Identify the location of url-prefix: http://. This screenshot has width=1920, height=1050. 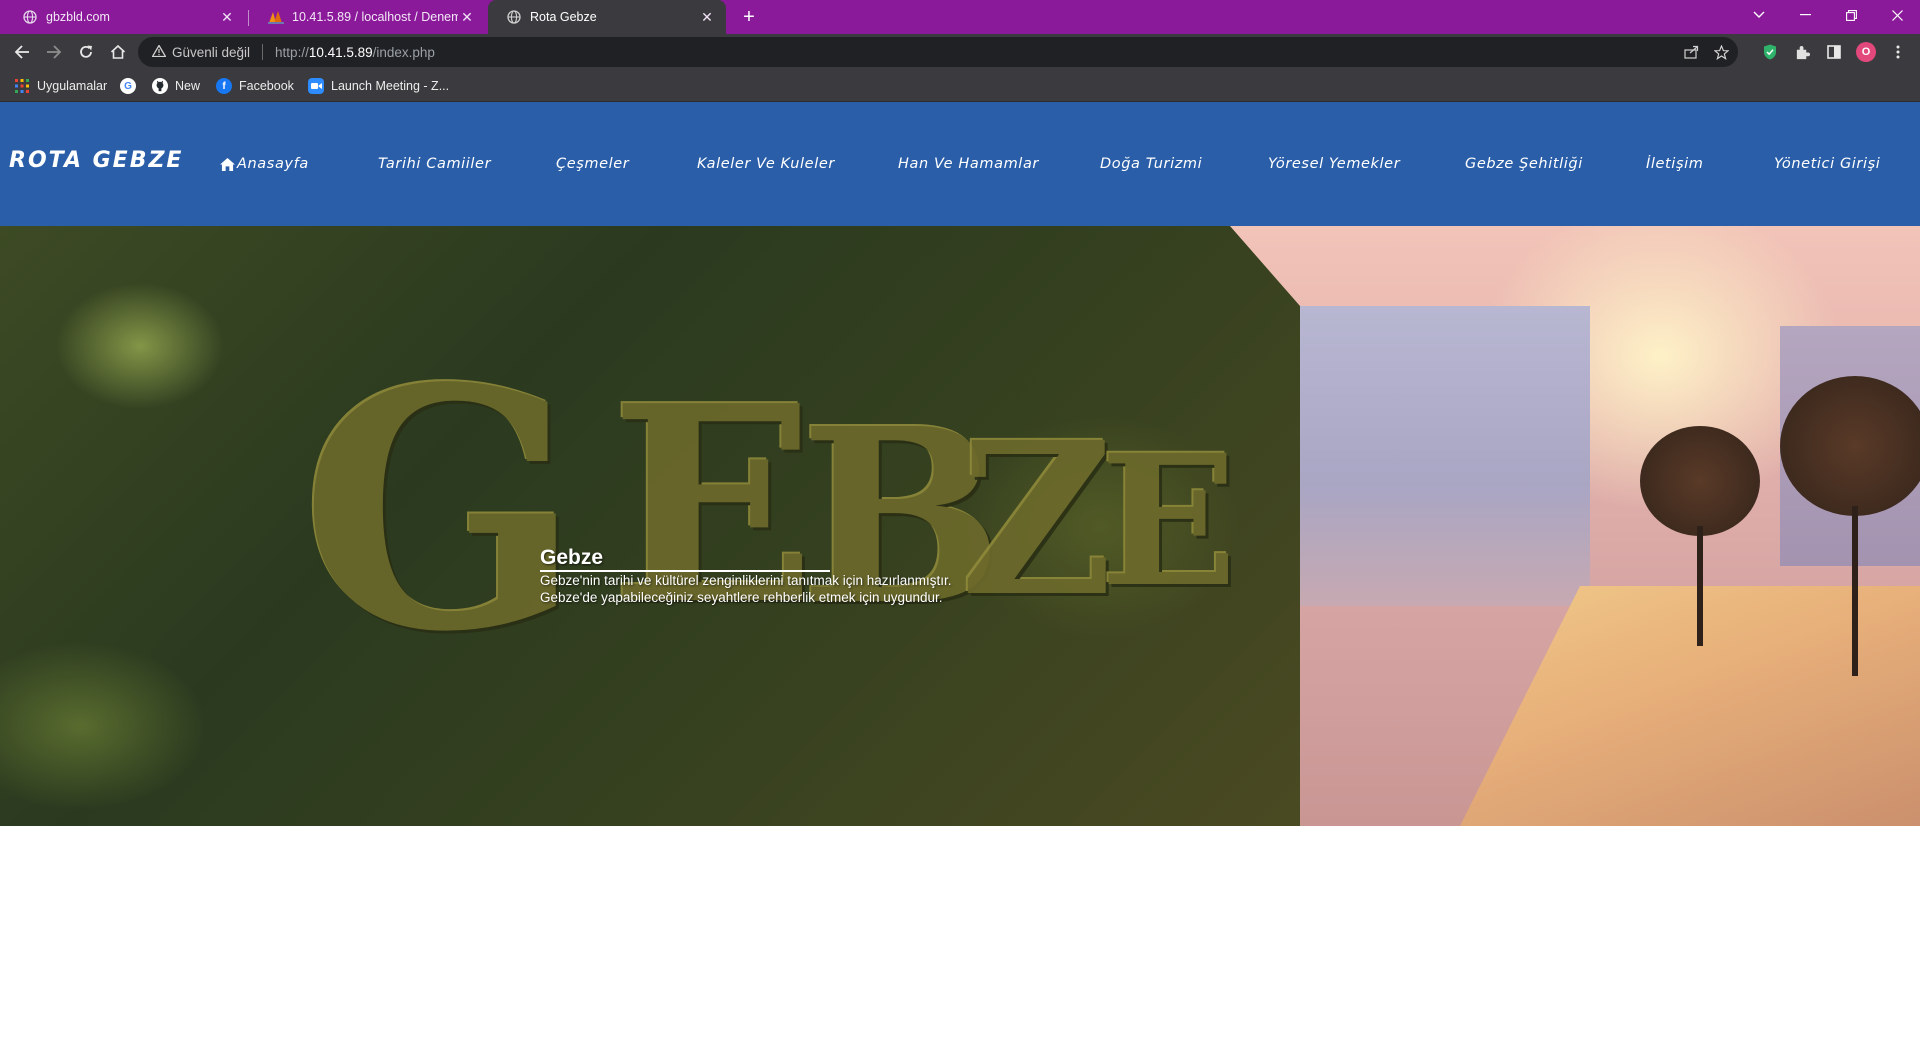
(292, 52).